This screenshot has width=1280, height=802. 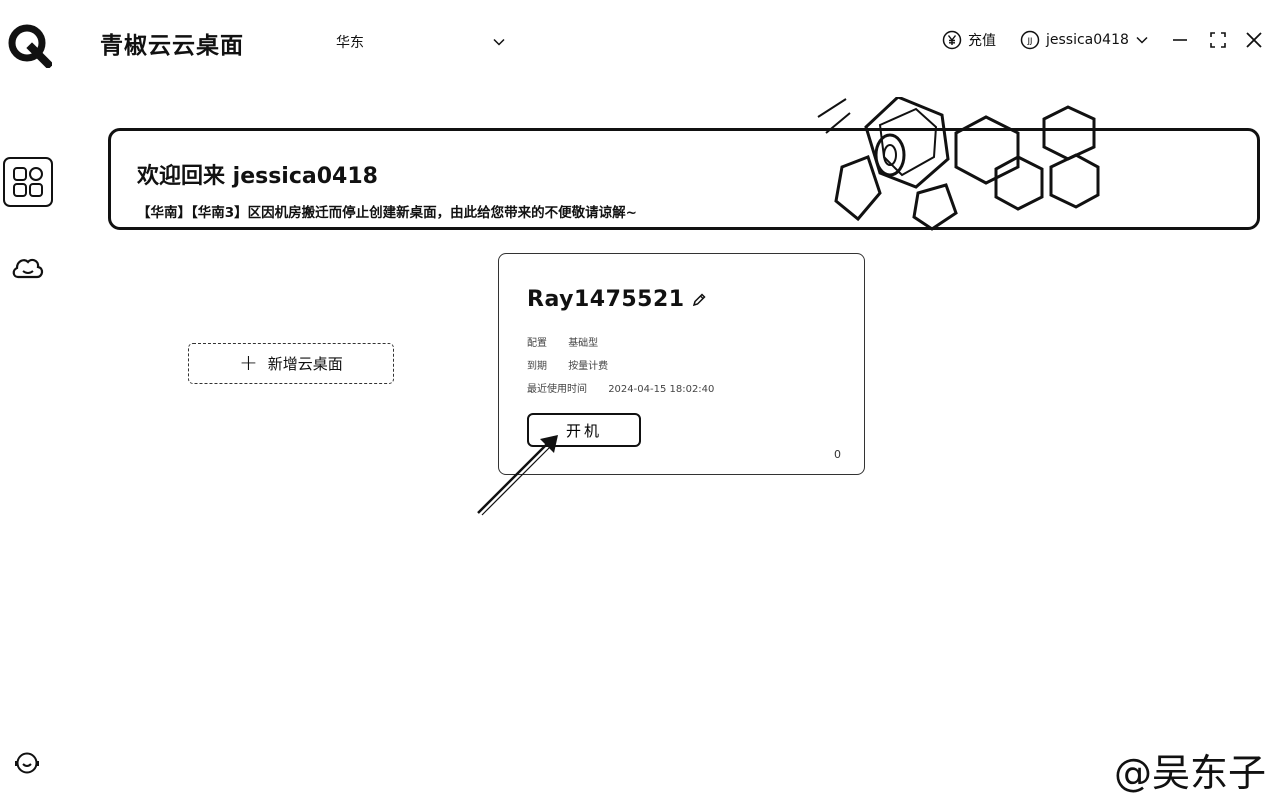 What do you see at coordinates (562, 341) in the screenshot?
I see `desktop-config-row: 配置 基础型` at bounding box center [562, 341].